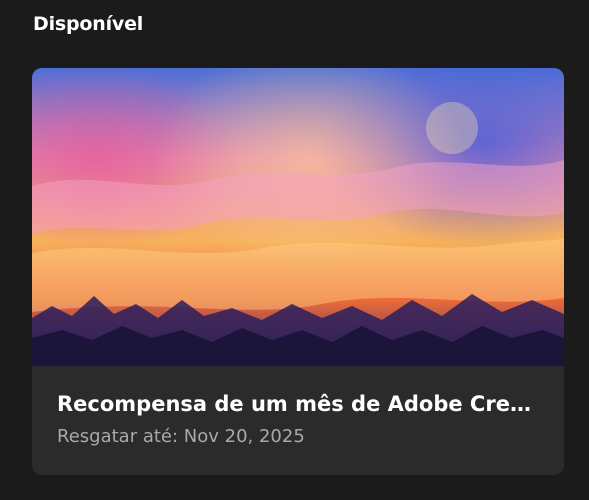 The width and height of the screenshot is (589, 500). Describe the element at coordinates (88, 24) in the screenshot. I see `section-title: Disponível` at that location.